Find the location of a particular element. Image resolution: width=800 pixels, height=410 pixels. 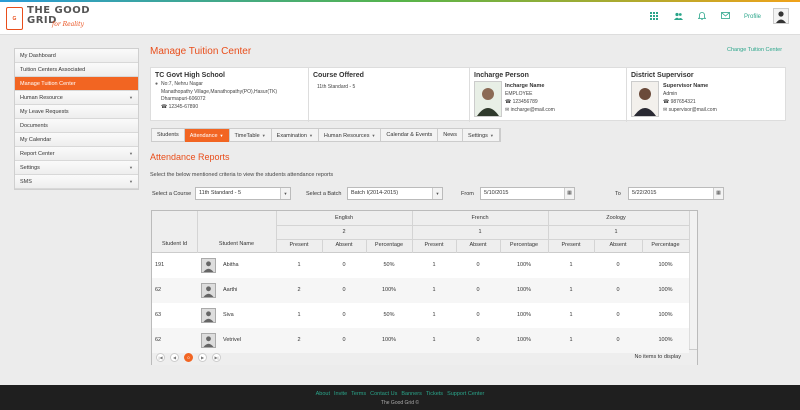

sidebar-item: Human Resource ▼ is located at coordinates (76, 98).